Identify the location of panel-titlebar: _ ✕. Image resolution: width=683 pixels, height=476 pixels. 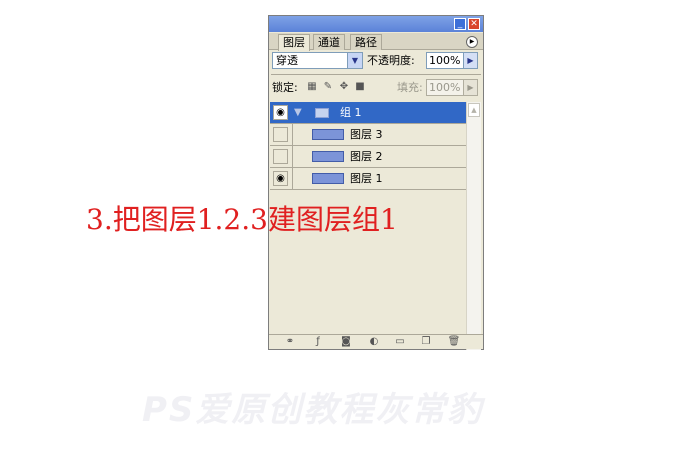
(376, 24).